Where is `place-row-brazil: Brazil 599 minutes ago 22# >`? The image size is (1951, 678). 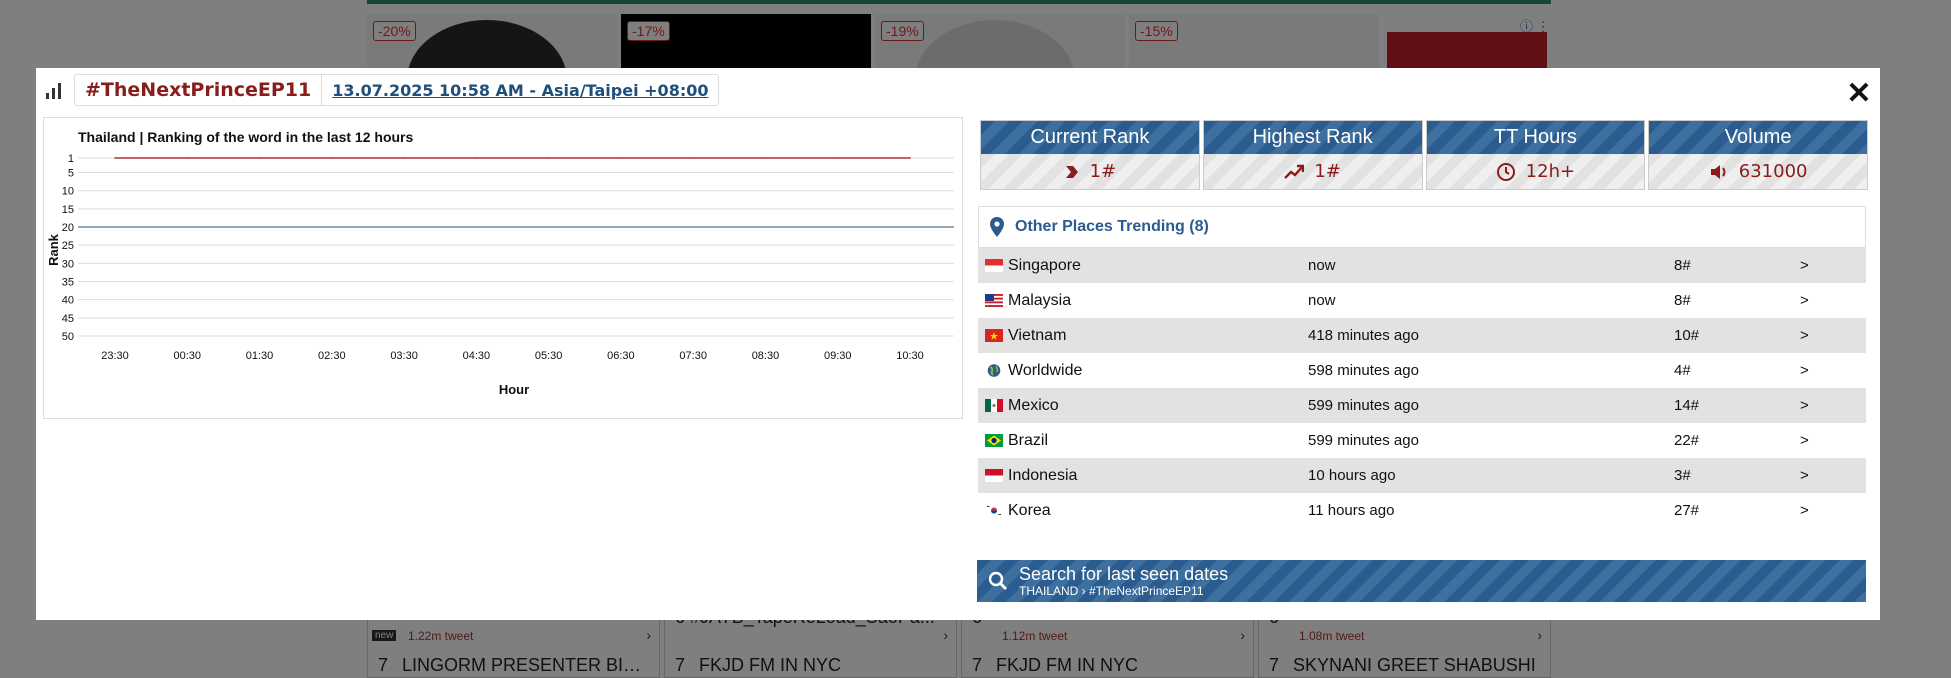
place-row-brazil: Brazil 599 minutes ago 22# > is located at coordinates (1422, 440).